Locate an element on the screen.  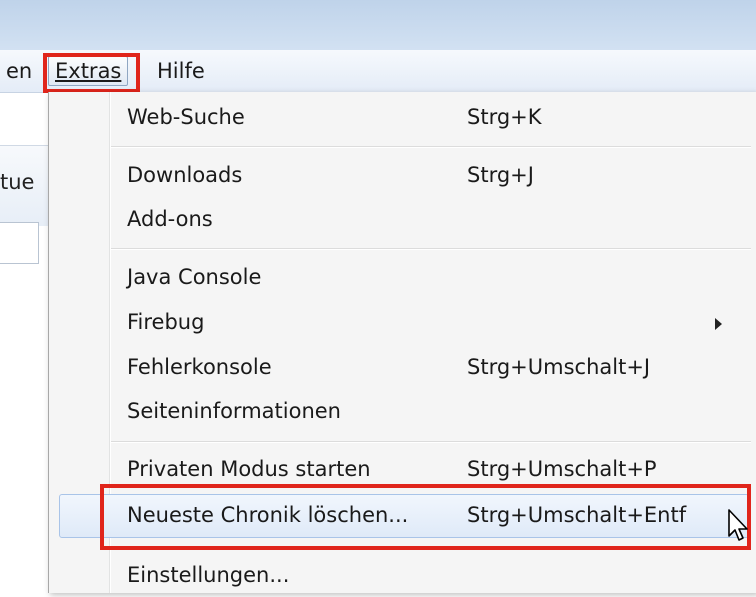
menu-hilfe-label: Hilfe is located at coordinates (181, 71).